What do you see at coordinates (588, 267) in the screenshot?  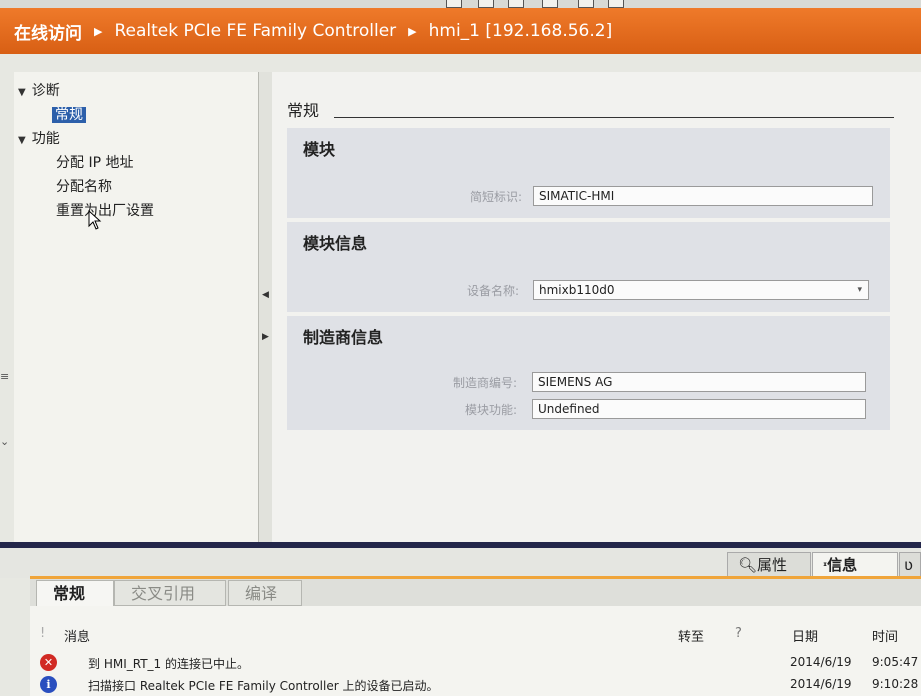 I see `module-info-group: 模块信息 设备名称: hmixb110d0 ▾` at bounding box center [588, 267].